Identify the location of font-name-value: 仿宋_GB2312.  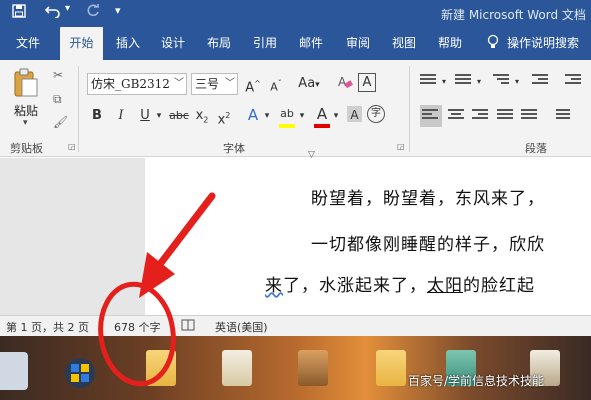
(130, 84).